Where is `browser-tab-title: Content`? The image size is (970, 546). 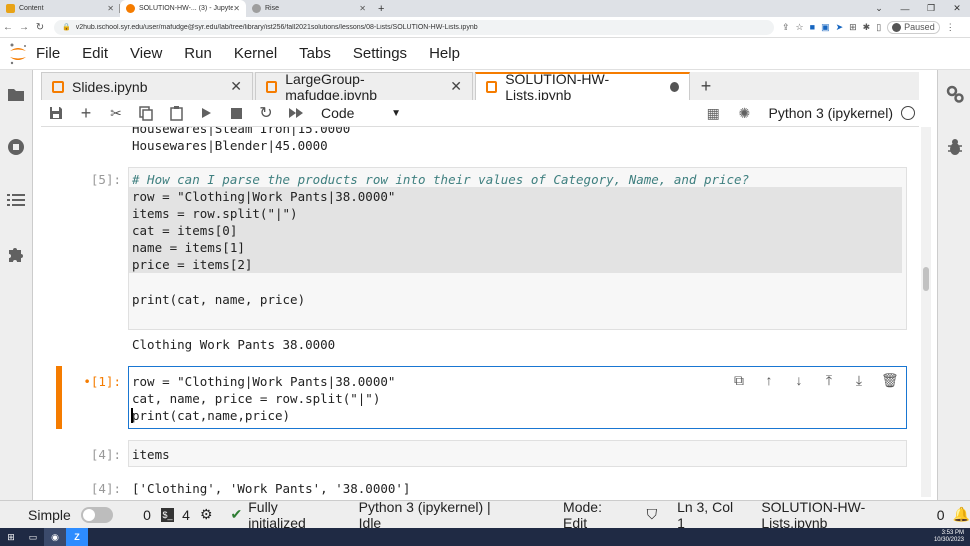 browser-tab-title: Content is located at coordinates (31, 8).